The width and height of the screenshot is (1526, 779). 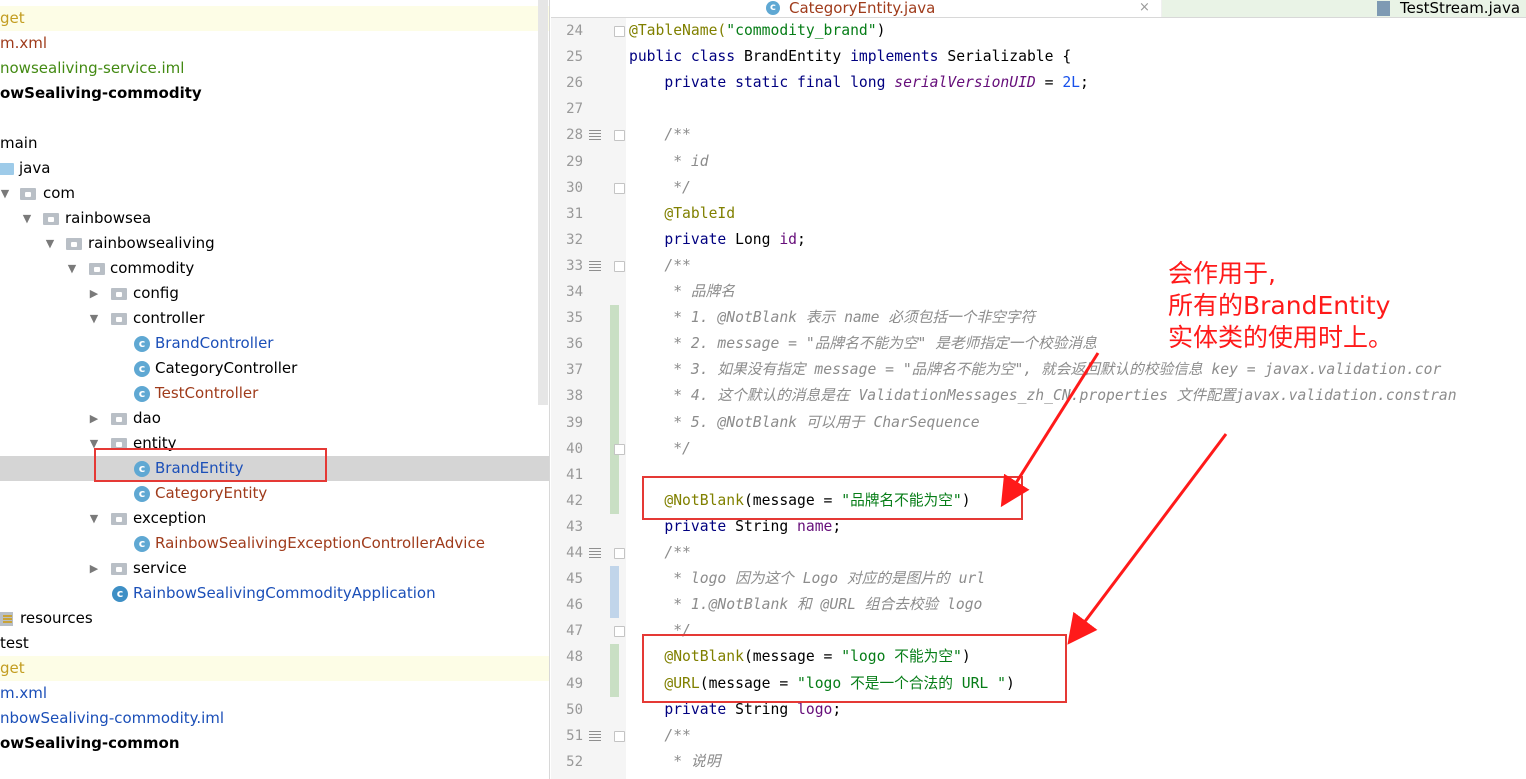 What do you see at coordinates (574, 57) in the screenshot?
I see `line-number: 25` at bounding box center [574, 57].